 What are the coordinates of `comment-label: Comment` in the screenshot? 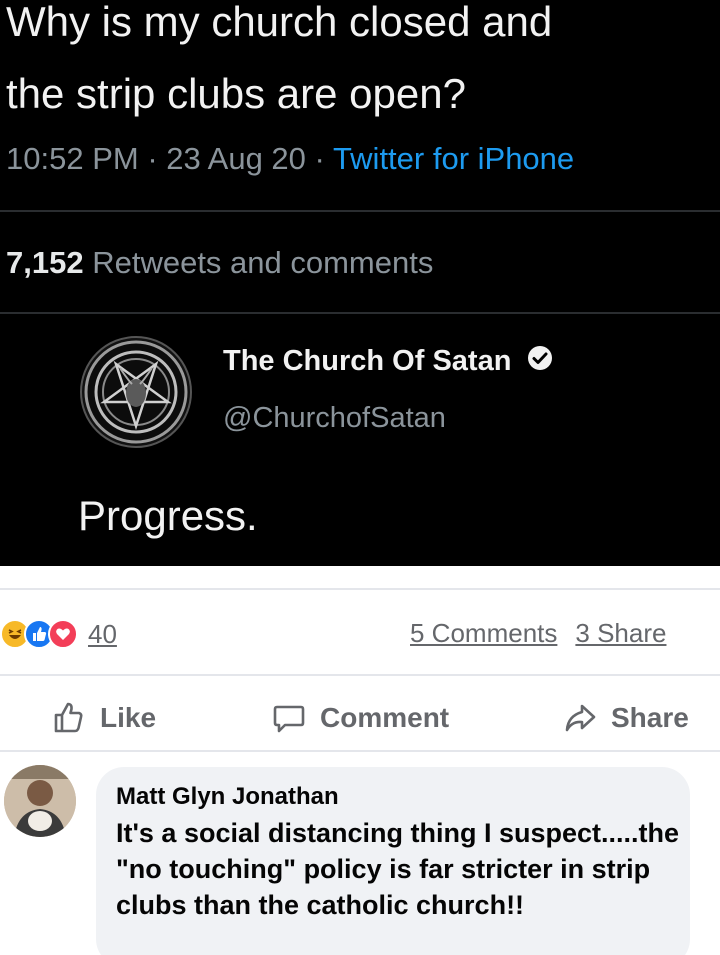 It's located at (385, 717).